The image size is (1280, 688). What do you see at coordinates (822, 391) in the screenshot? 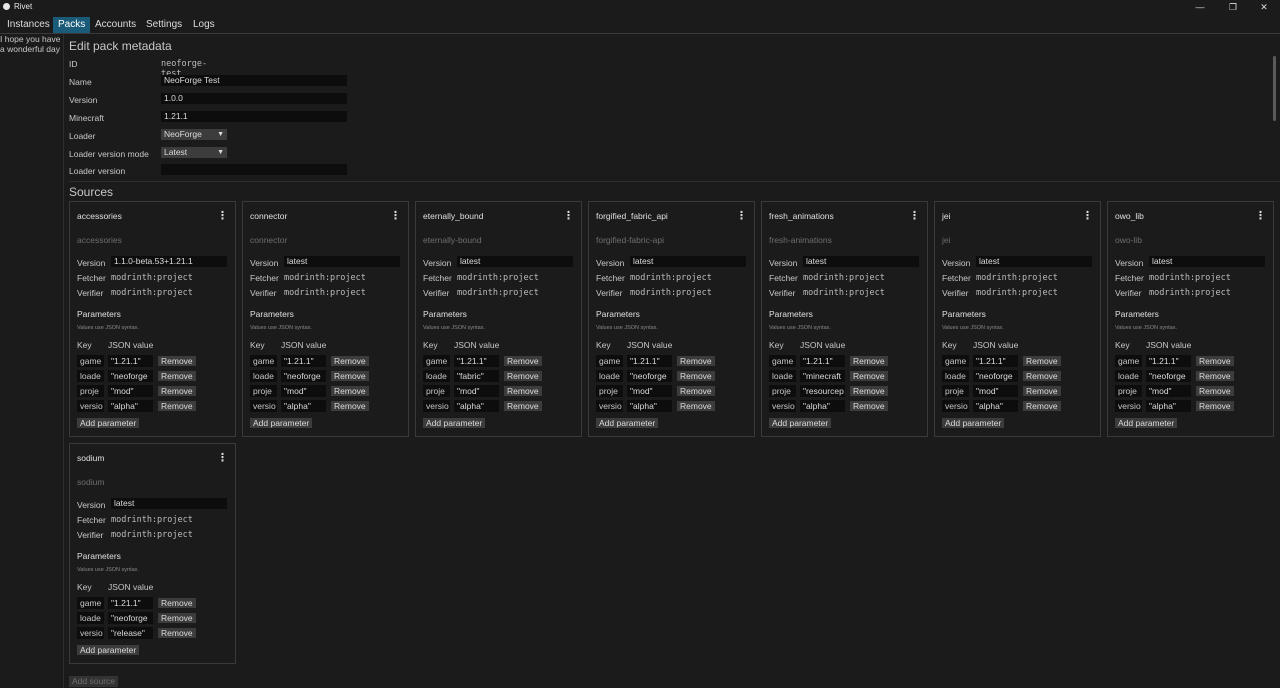
I see `parameter-value-input: "resourcep` at bounding box center [822, 391].